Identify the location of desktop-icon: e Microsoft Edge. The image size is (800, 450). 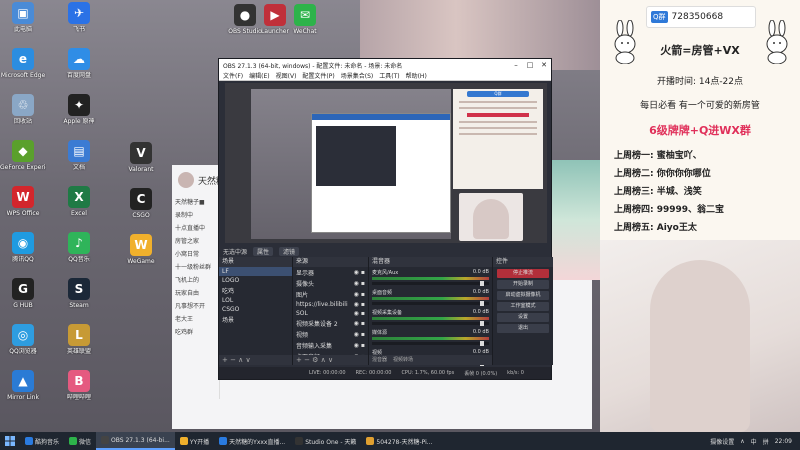
(23, 71).